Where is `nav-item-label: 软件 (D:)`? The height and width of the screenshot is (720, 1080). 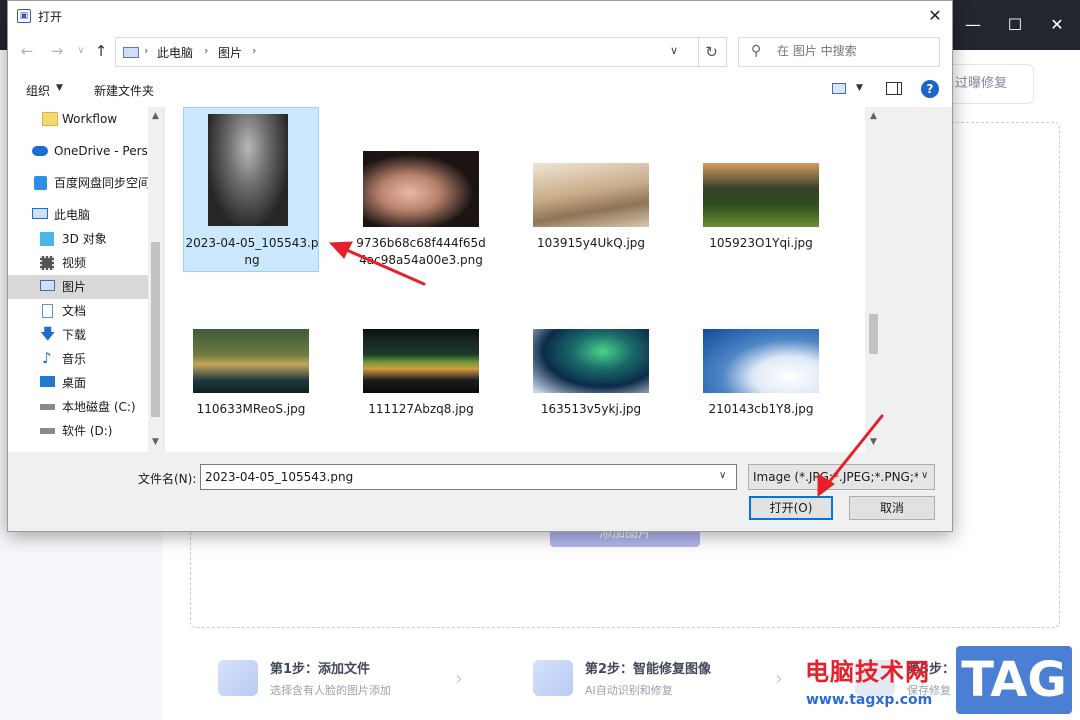
nav-item-label: 软件 (D:) is located at coordinates (87, 431).